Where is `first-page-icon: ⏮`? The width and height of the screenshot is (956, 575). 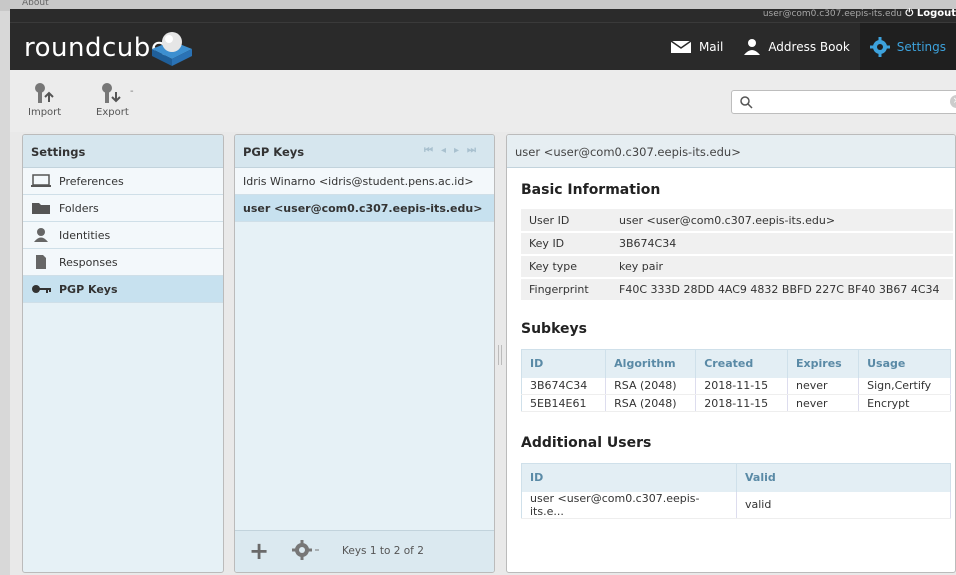 first-page-icon: ⏮ is located at coordinates (432, 150).